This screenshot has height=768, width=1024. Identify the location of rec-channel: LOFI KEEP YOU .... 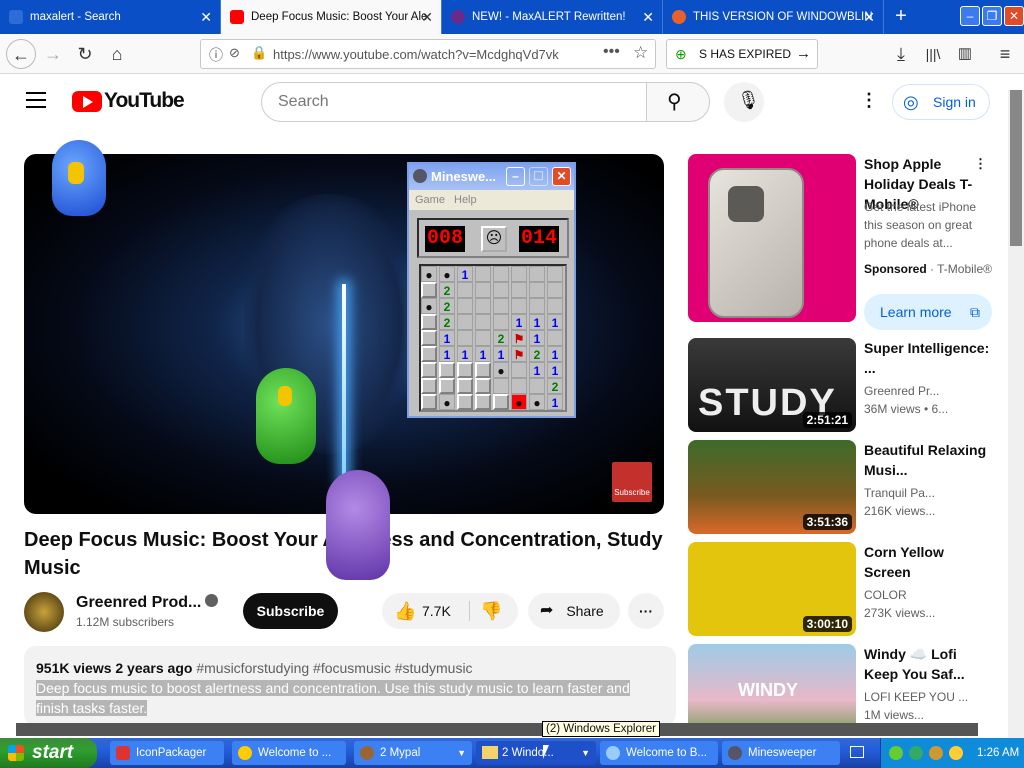
(916, 697).